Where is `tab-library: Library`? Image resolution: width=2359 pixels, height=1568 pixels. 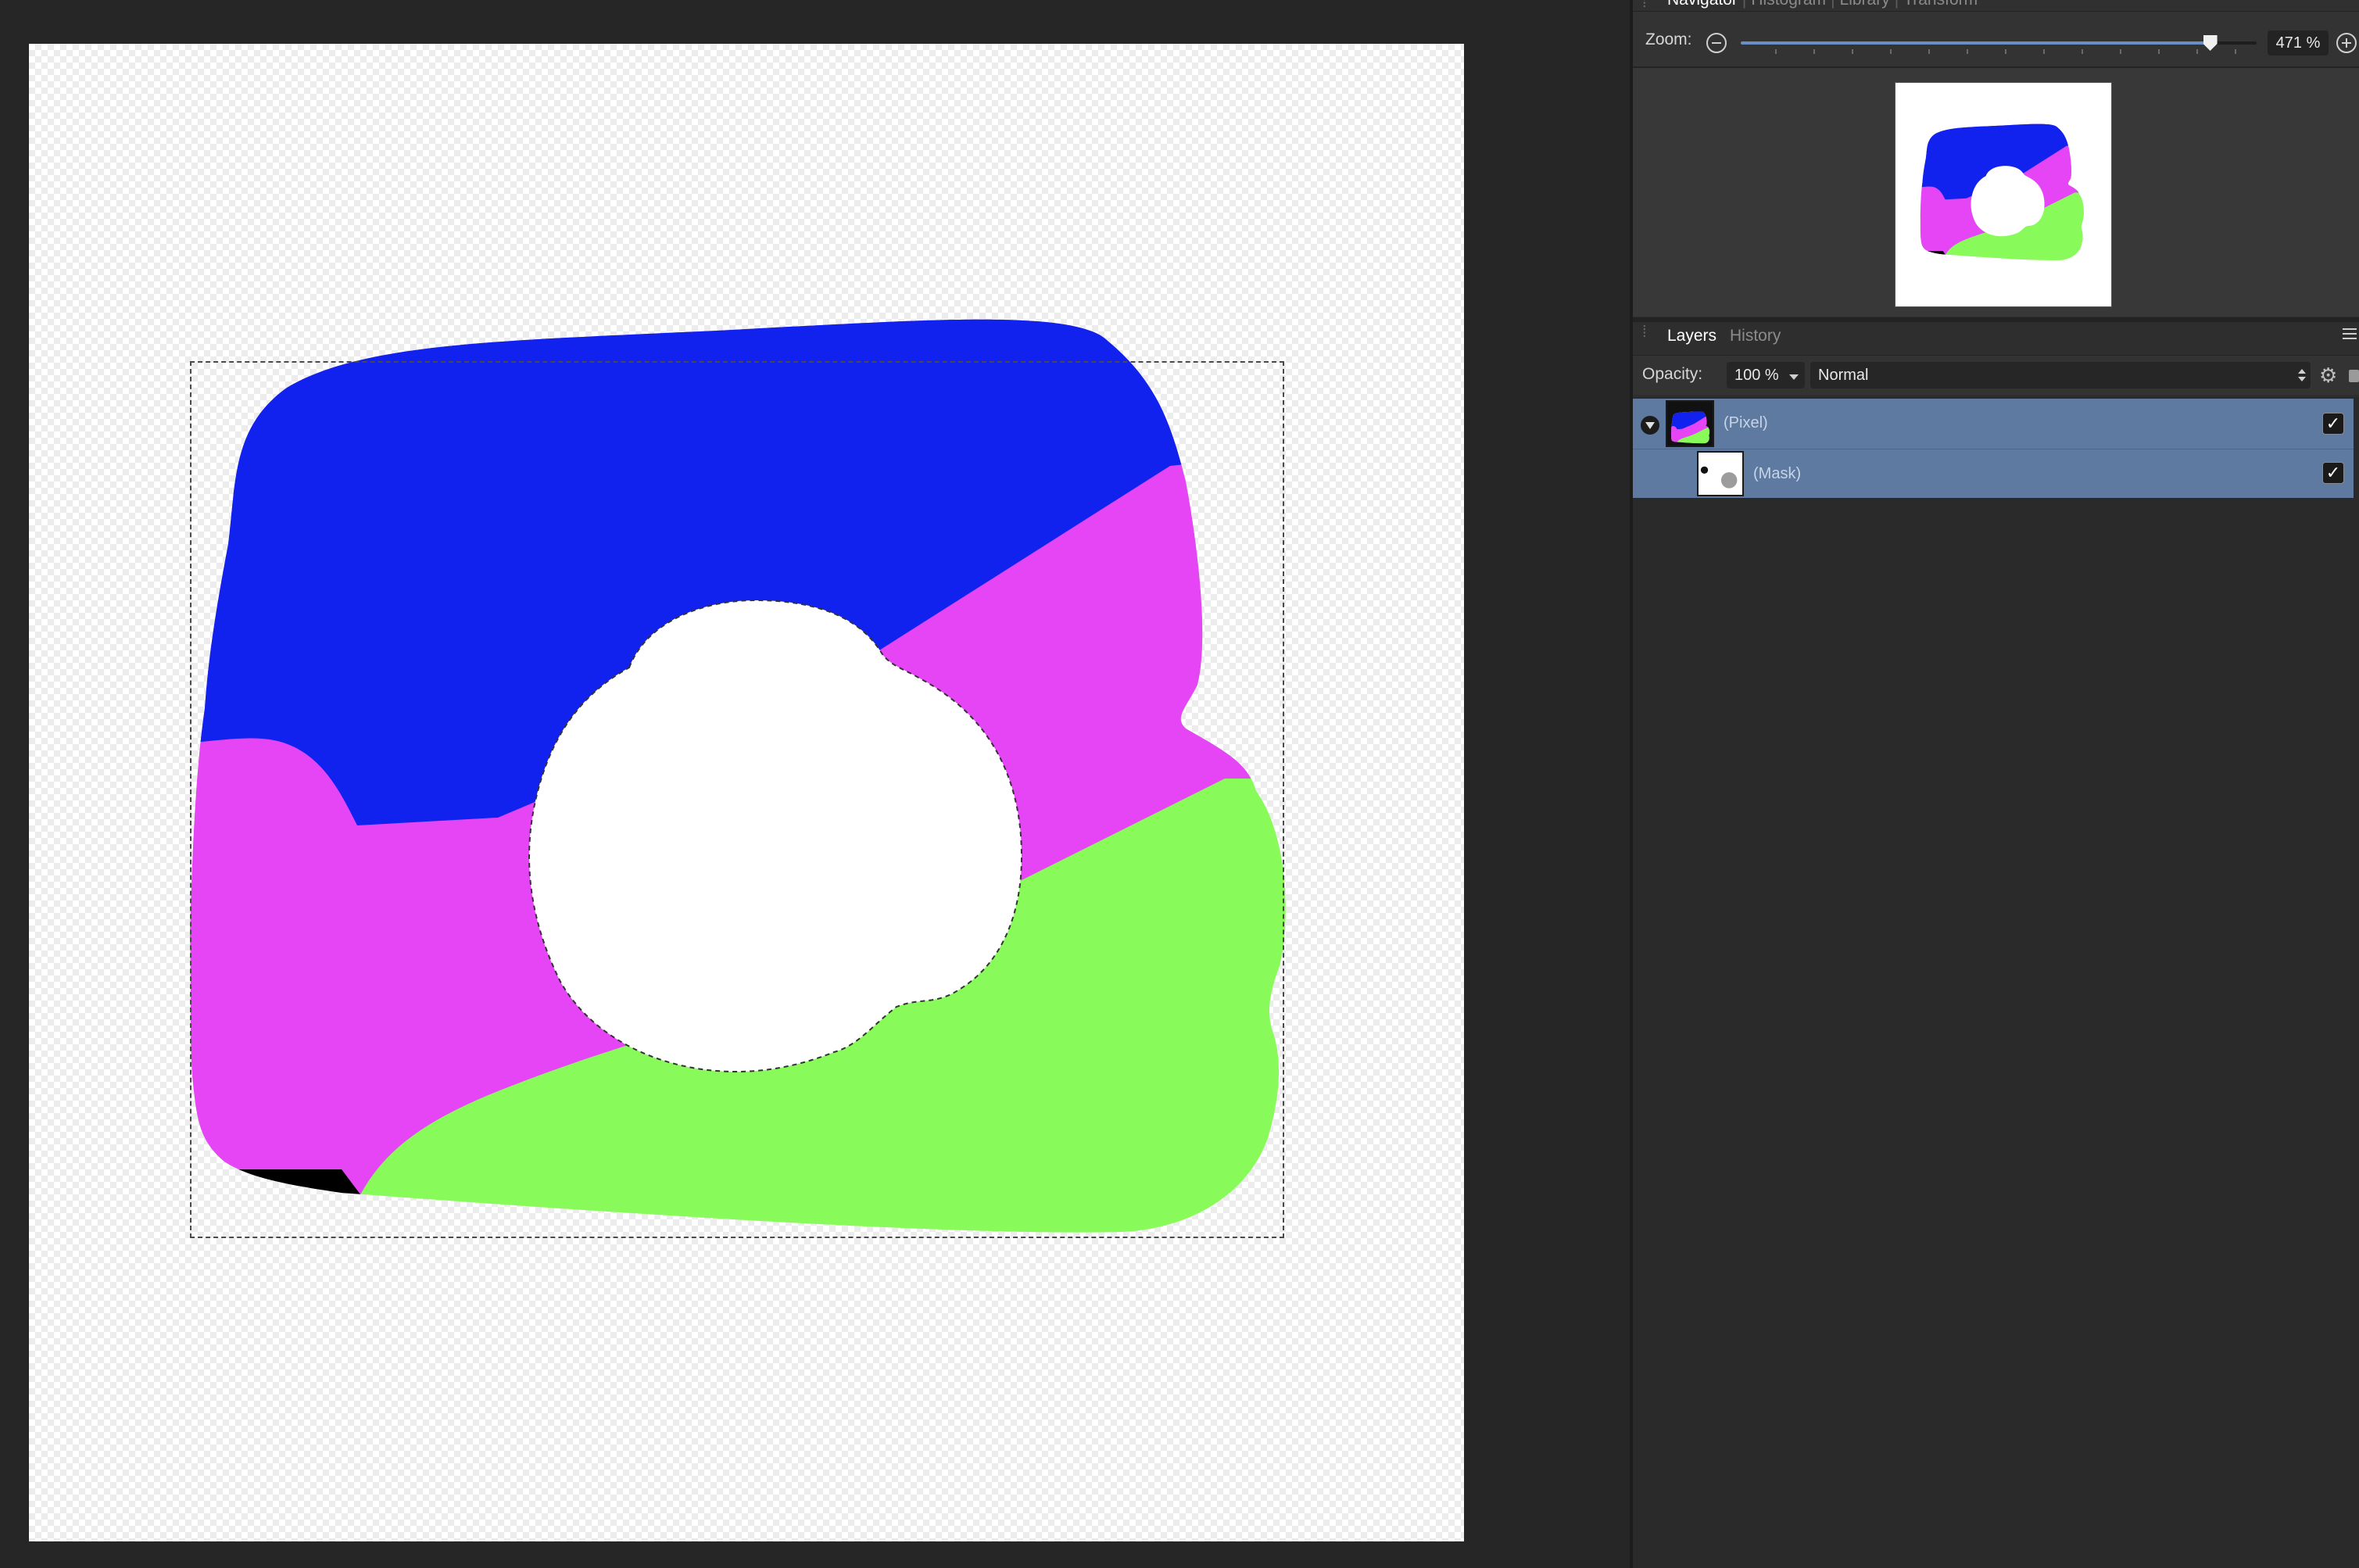 tab-library: Library is located at coordinates (1865, 4).